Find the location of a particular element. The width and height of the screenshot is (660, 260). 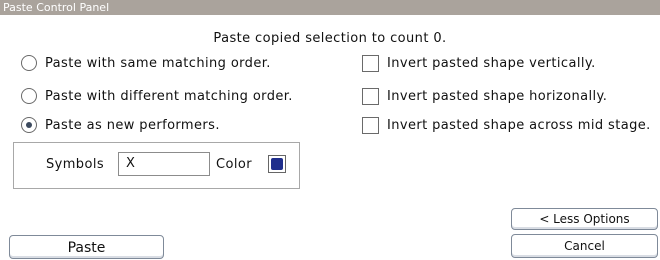

checkbox-invert-horizontal-box is located at coordinates (370, 96).